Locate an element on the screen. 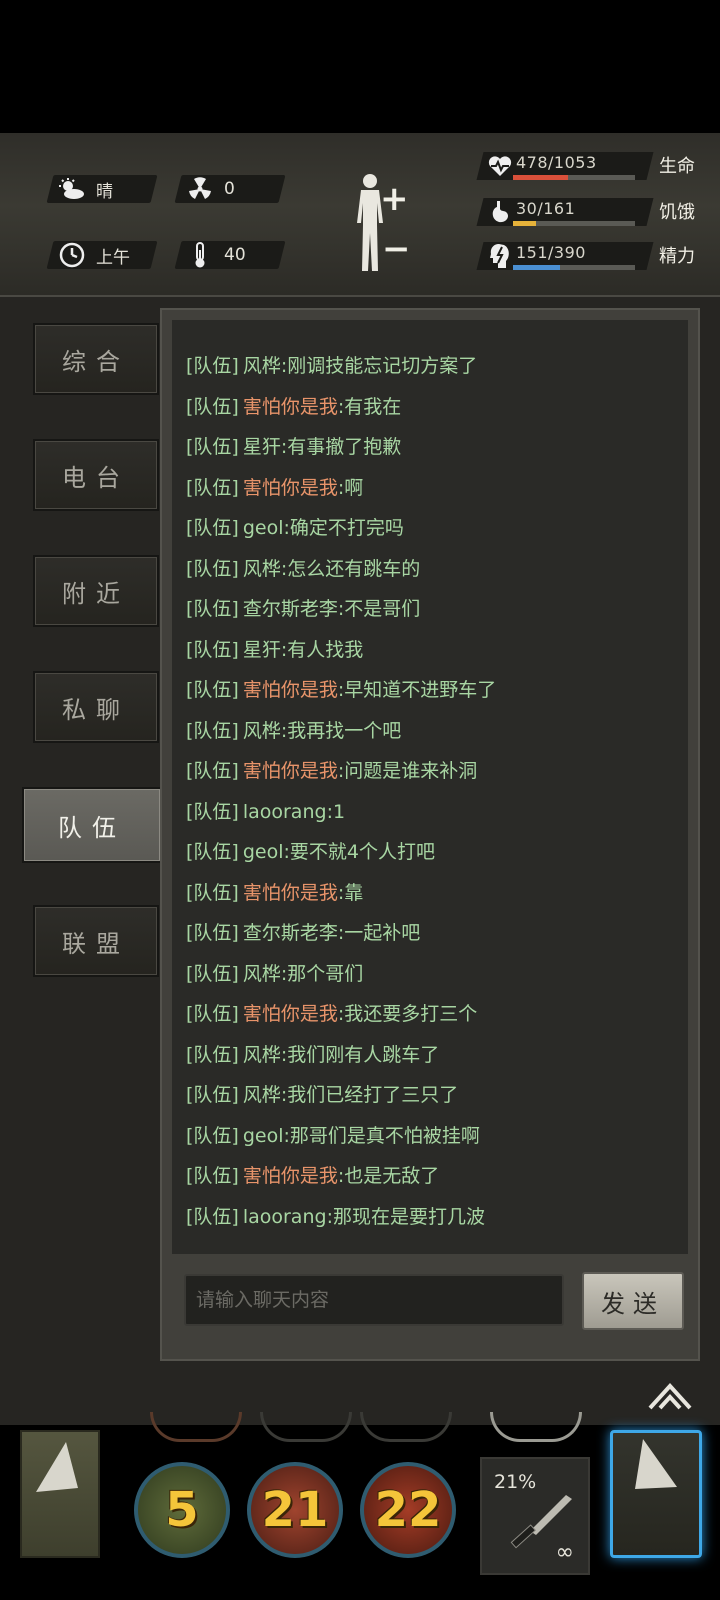  health-bar-fill is located at coordinates (541, 177).